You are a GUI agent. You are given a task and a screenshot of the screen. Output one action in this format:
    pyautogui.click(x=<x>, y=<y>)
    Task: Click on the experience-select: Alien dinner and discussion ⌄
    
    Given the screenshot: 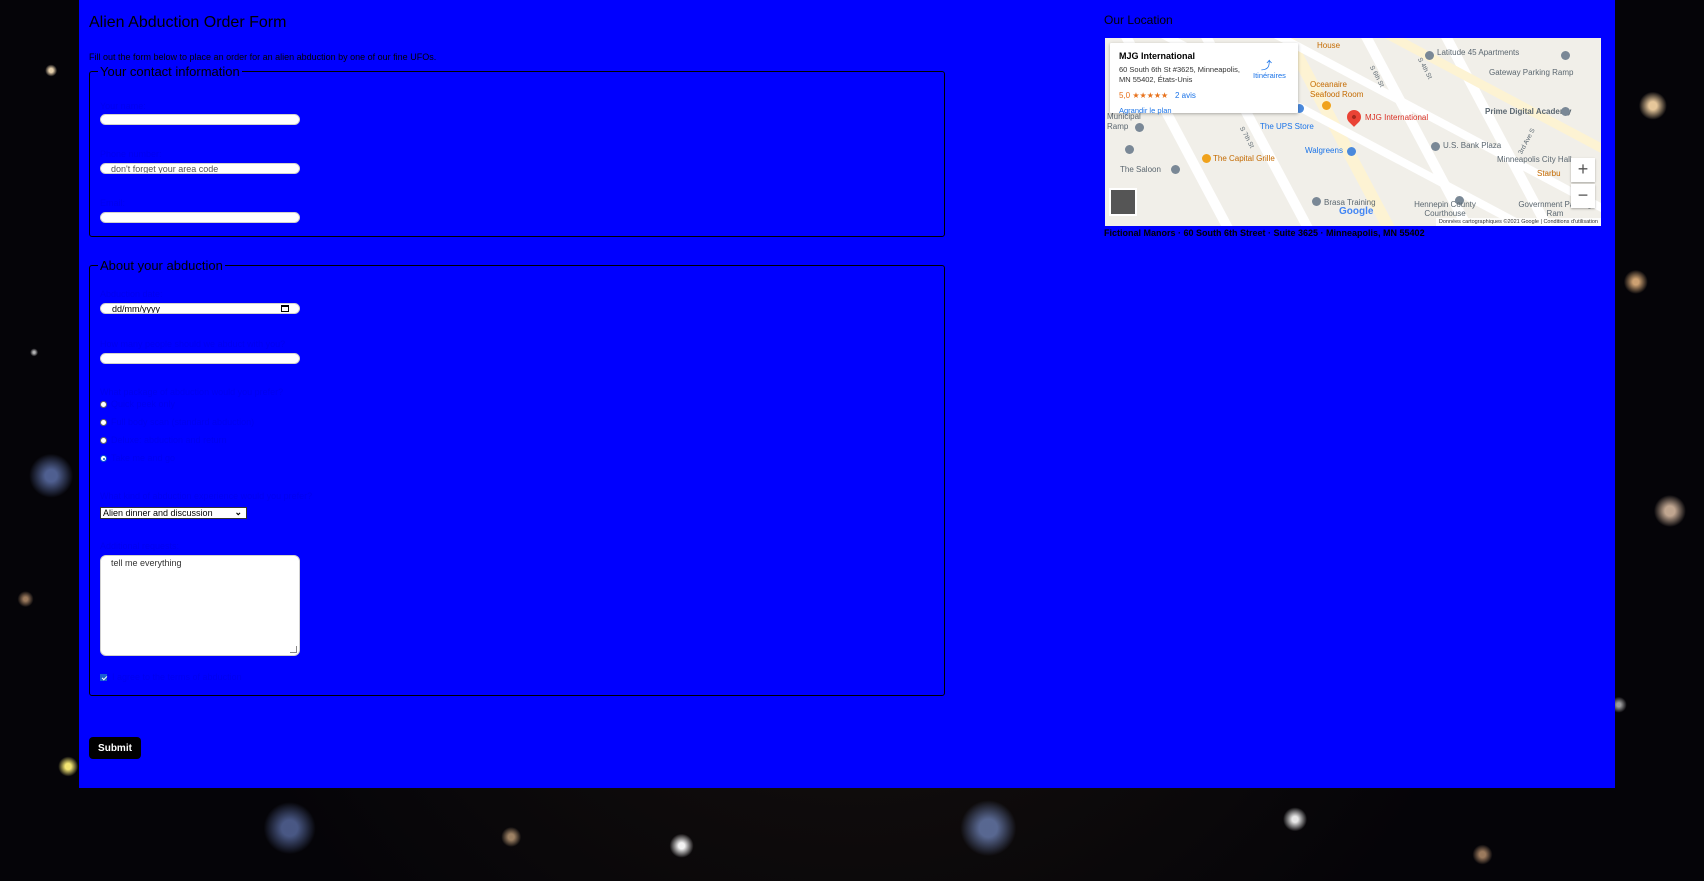 What is the action you would take?
    pyautogui.click(x=173, y=513)
    